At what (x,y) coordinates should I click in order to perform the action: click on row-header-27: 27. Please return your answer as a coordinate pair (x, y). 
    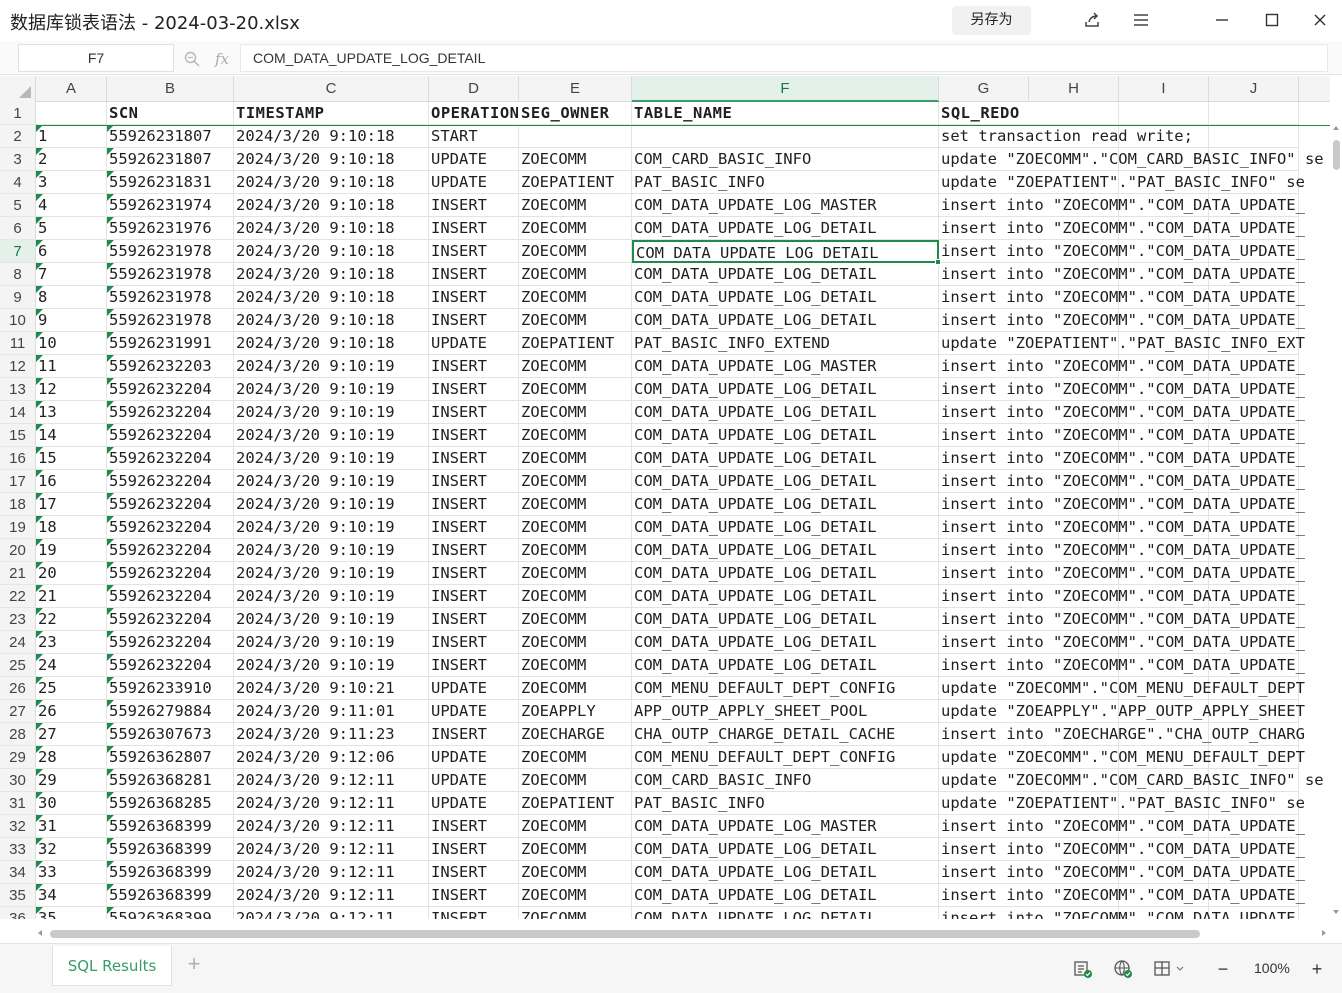
    Looking at the image, I should click on (18, 711).